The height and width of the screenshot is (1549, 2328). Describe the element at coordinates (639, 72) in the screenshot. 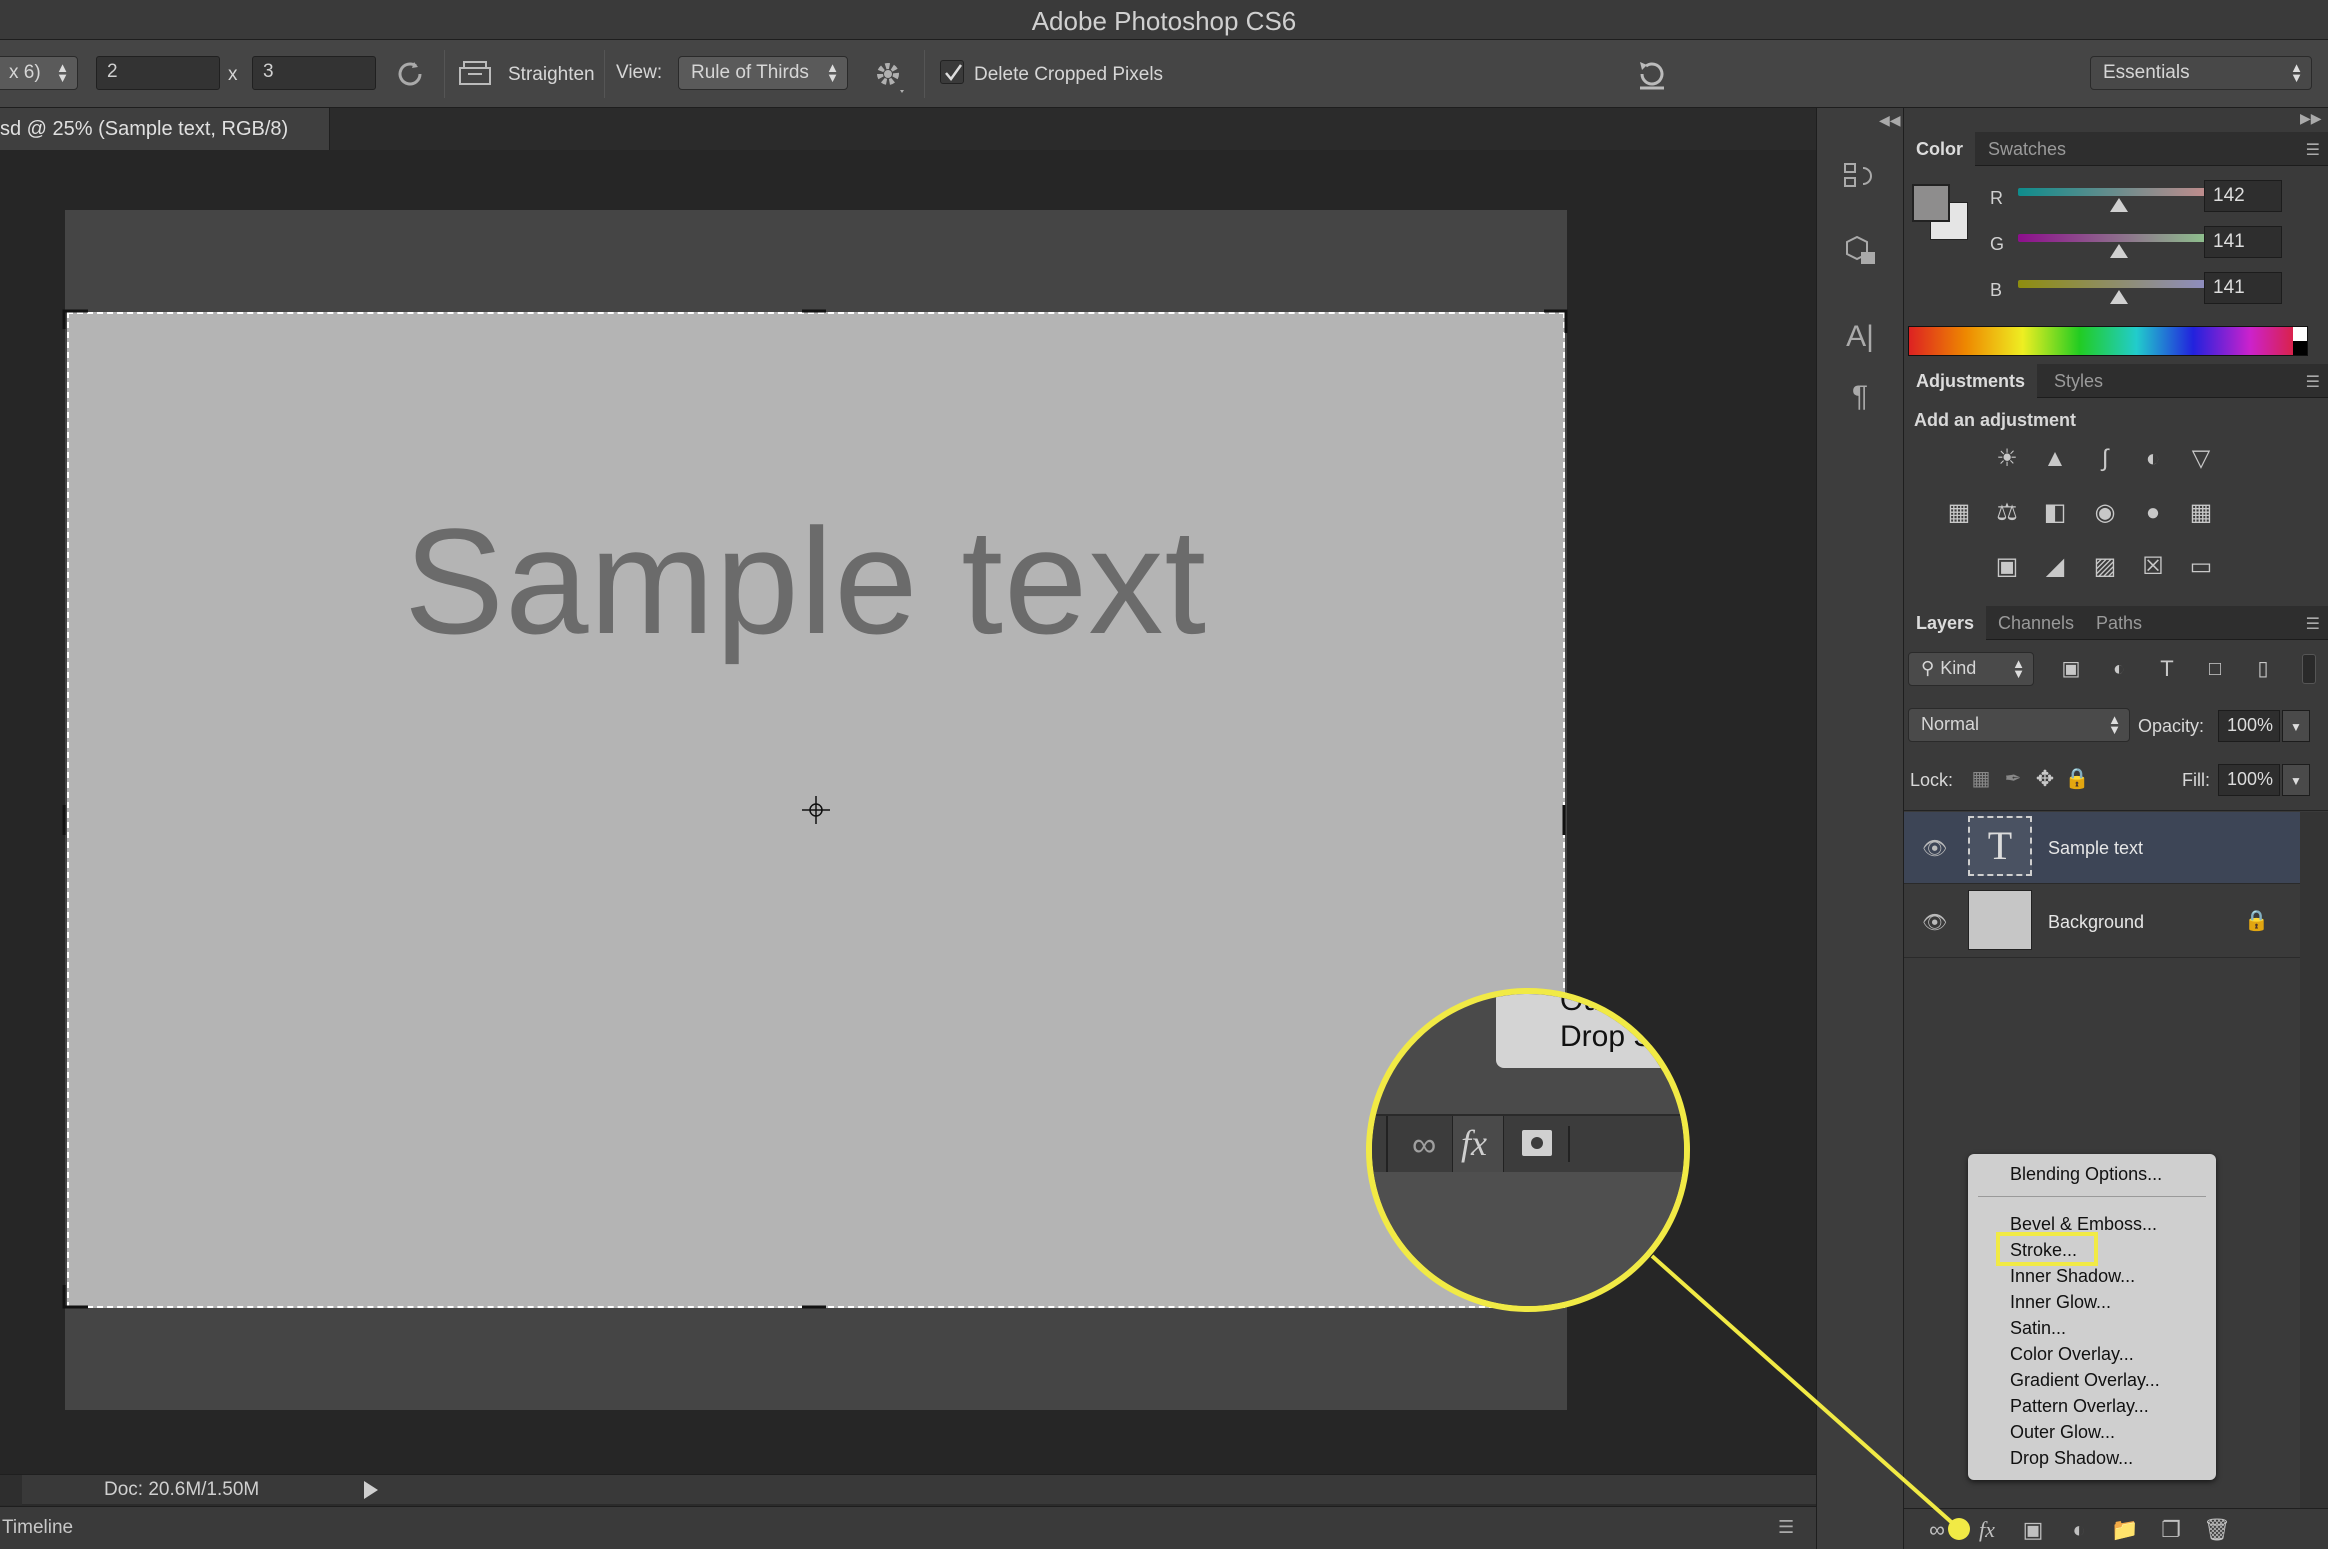

I see `view-label: View:` at that location.